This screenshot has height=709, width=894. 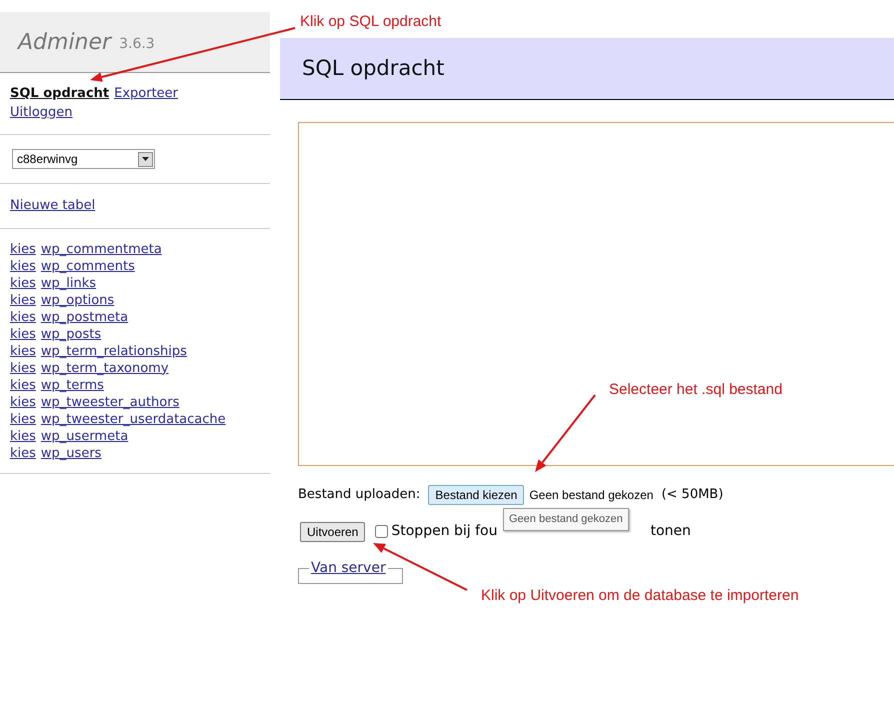 I want to click on new-table-link: Nieuwe tabel, so click(x=53, y=205).